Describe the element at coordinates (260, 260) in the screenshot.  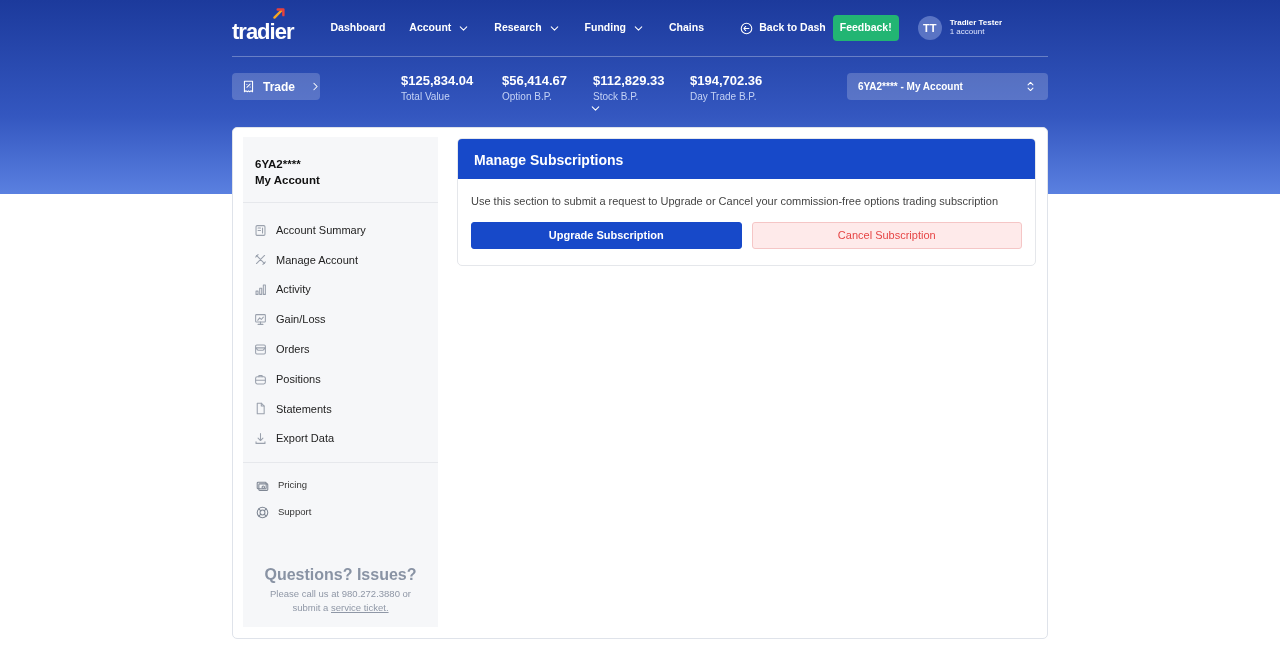
I see `crossed-tools-icon` at that location.